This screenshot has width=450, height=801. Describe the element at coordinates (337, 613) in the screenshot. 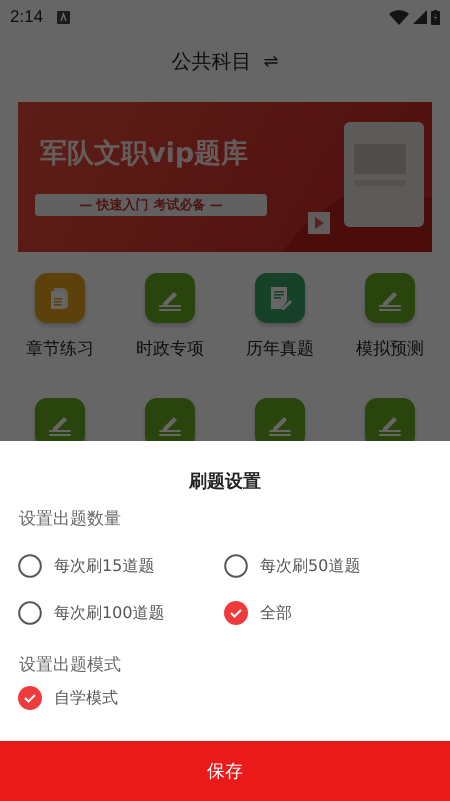

I see `option-radio: 全部` at that location.